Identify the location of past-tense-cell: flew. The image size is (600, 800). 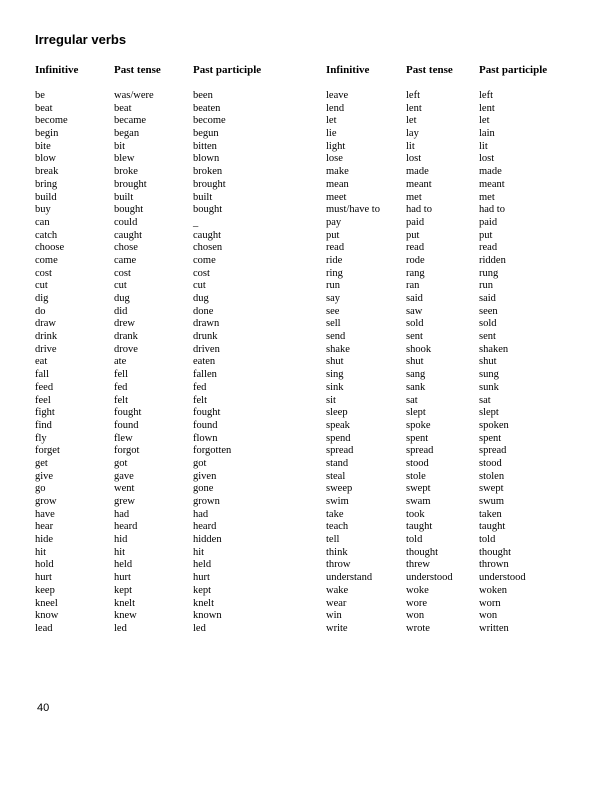
(123, 438).